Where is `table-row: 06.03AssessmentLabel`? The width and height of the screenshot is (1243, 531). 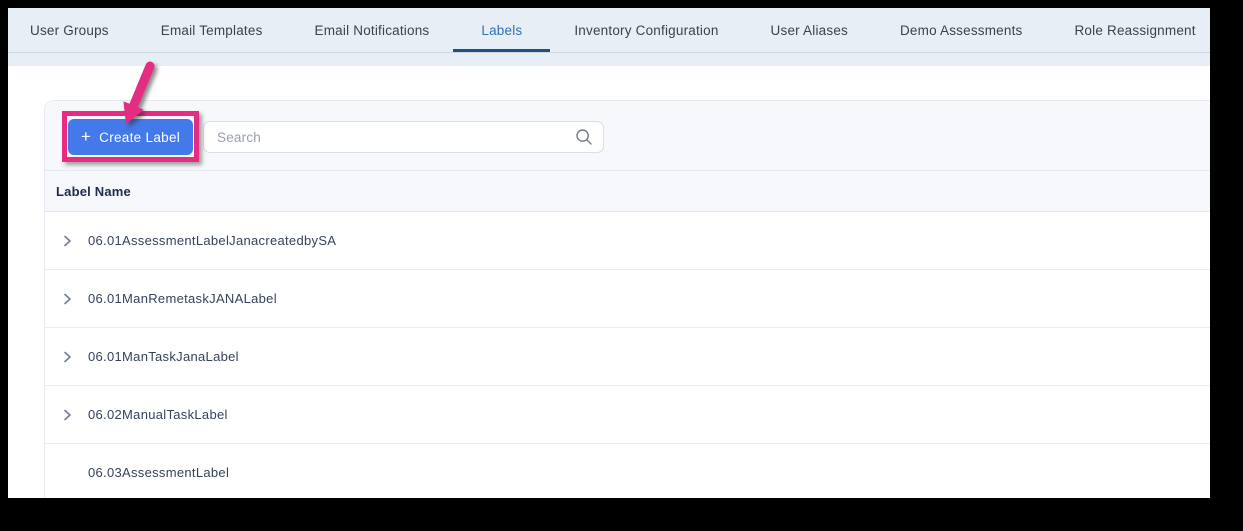
table-row: 06.03AssessmentLabel is located at coordinates (627, 471).